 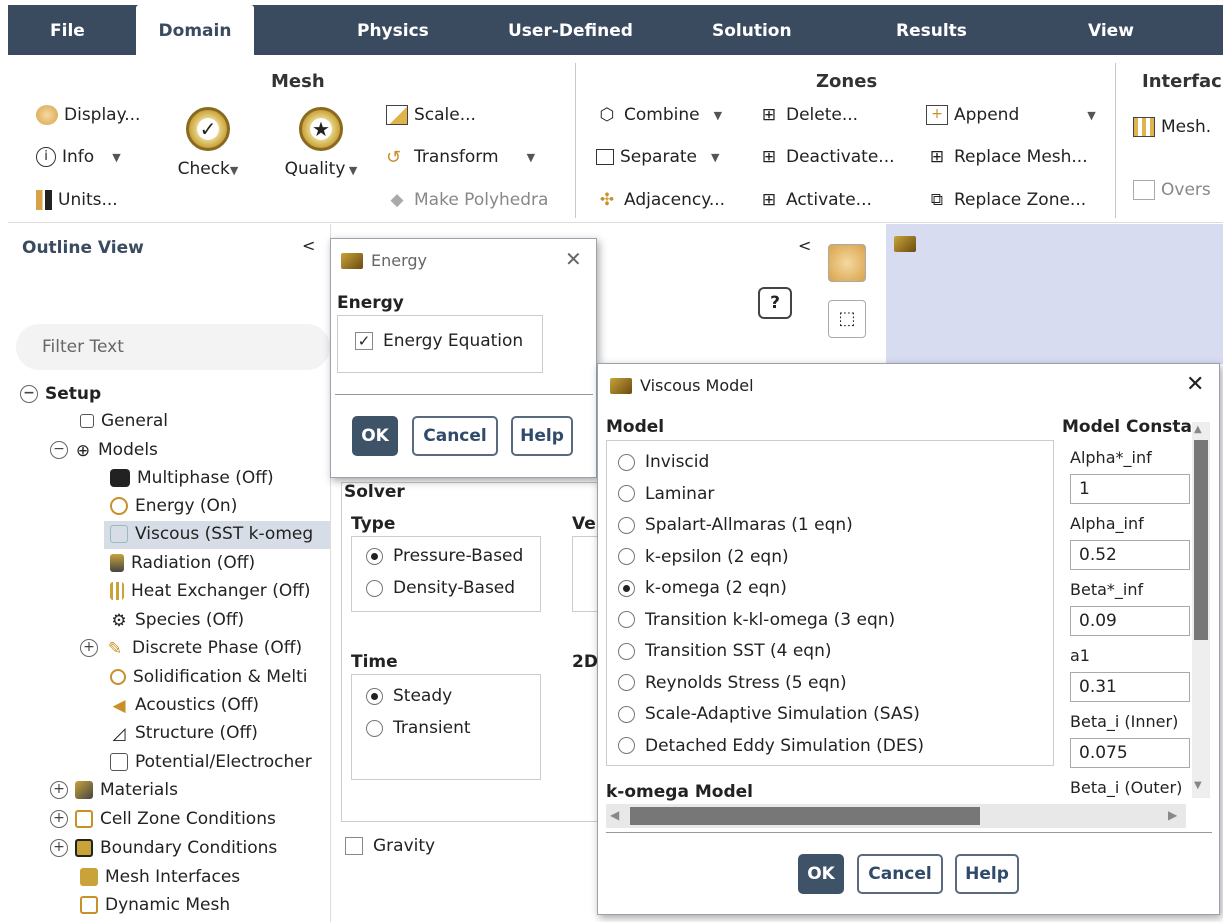 I want to click on tree-structure: ◿ Structure (Off), so click(x=183, y=733).